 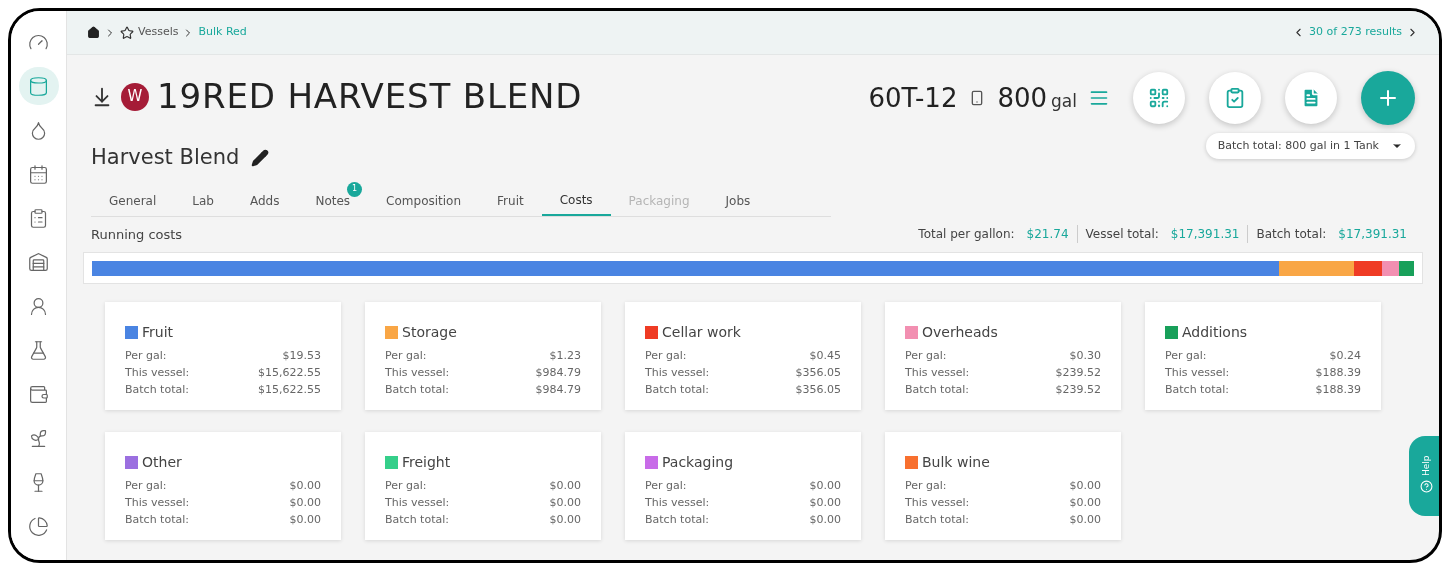 What do you see at coordinates (1064, 101) in the screenshot?
I see `volume-unit: gal` at bounding box center [1064, 101].